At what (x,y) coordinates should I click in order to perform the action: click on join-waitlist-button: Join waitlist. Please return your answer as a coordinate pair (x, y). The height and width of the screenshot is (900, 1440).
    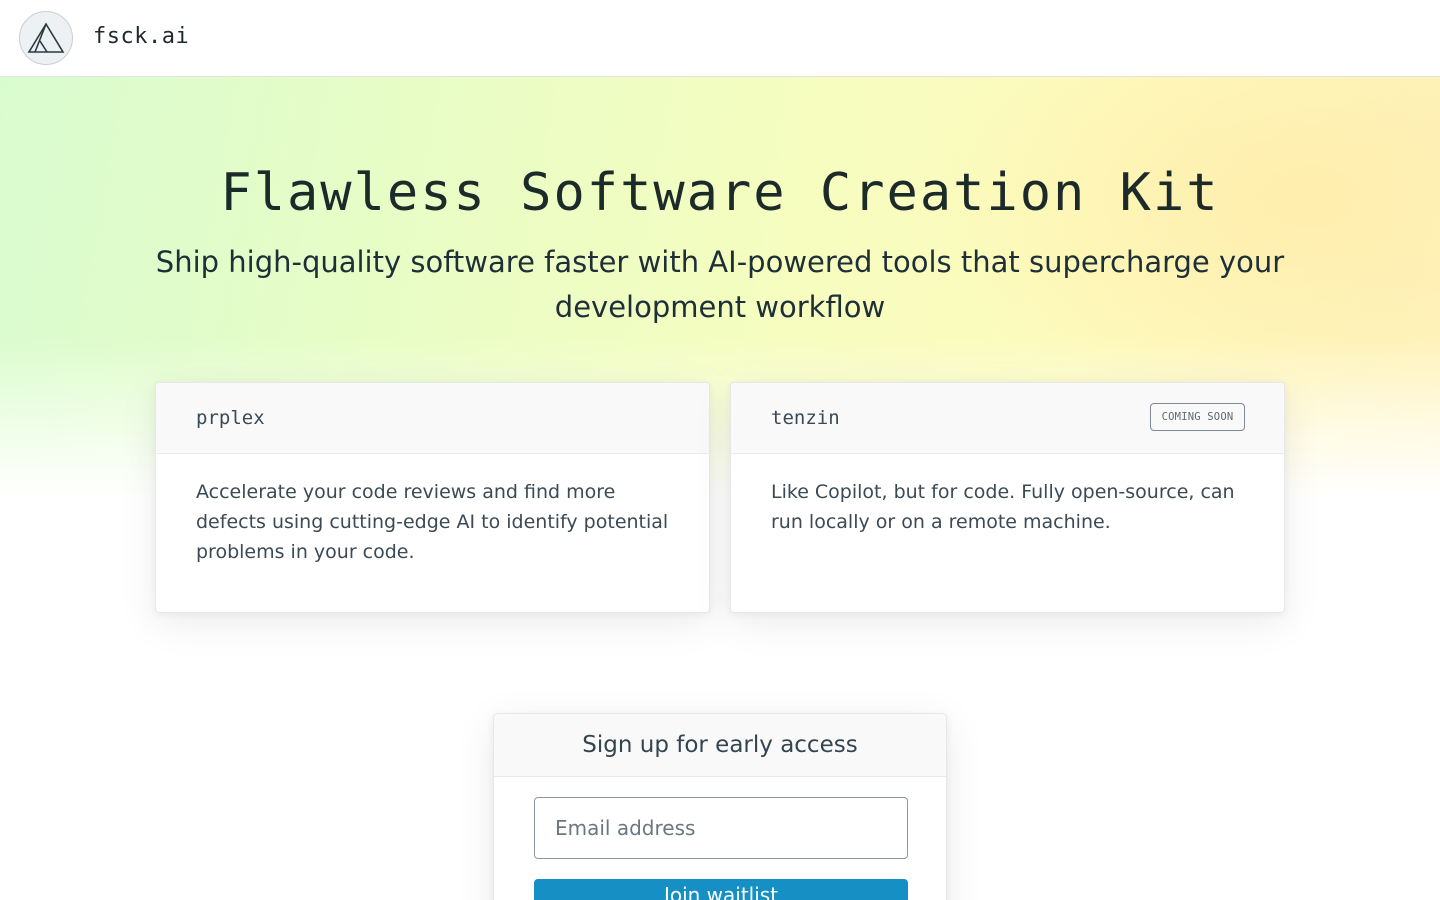
    Looking at the image, I should click on (721, 889).